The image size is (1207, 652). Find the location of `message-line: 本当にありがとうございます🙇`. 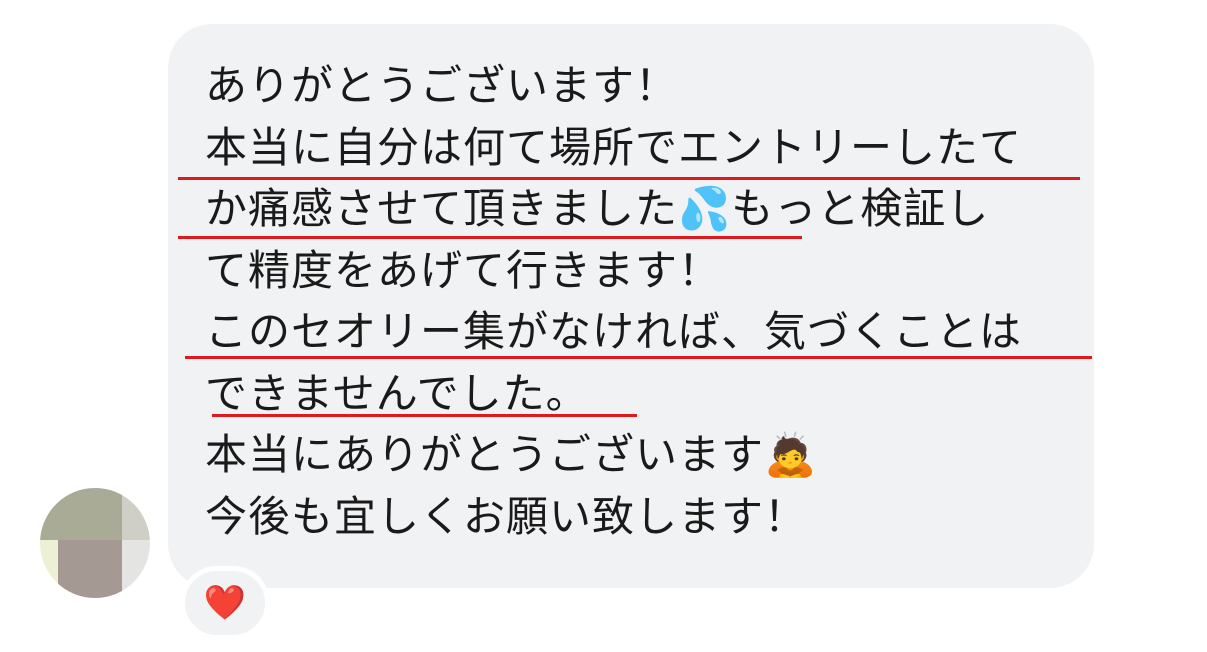

message-line: 本当にありがとうございます🙇 is located at coordinates (511, 454).